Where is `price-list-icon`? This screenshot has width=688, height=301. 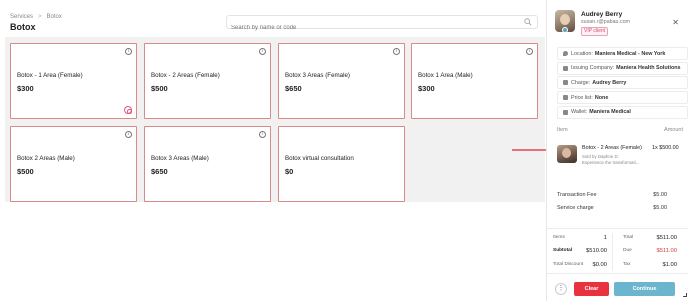 price-list-icon is located at coordinates (565, 98).